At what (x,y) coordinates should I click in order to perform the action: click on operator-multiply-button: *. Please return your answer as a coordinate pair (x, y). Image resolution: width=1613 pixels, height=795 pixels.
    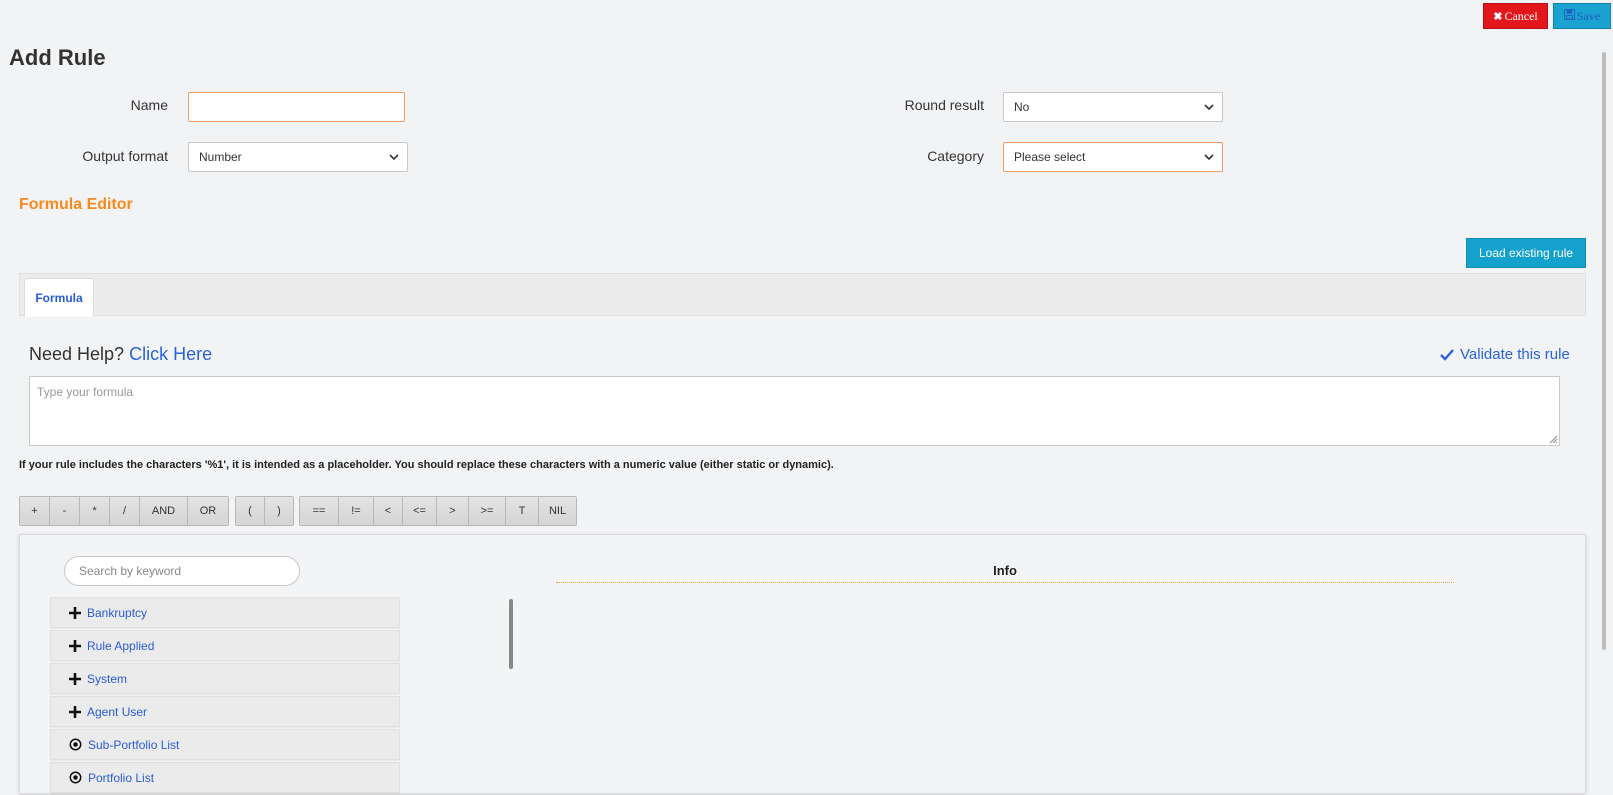
    Looking at the image, I should click on (95, 511).